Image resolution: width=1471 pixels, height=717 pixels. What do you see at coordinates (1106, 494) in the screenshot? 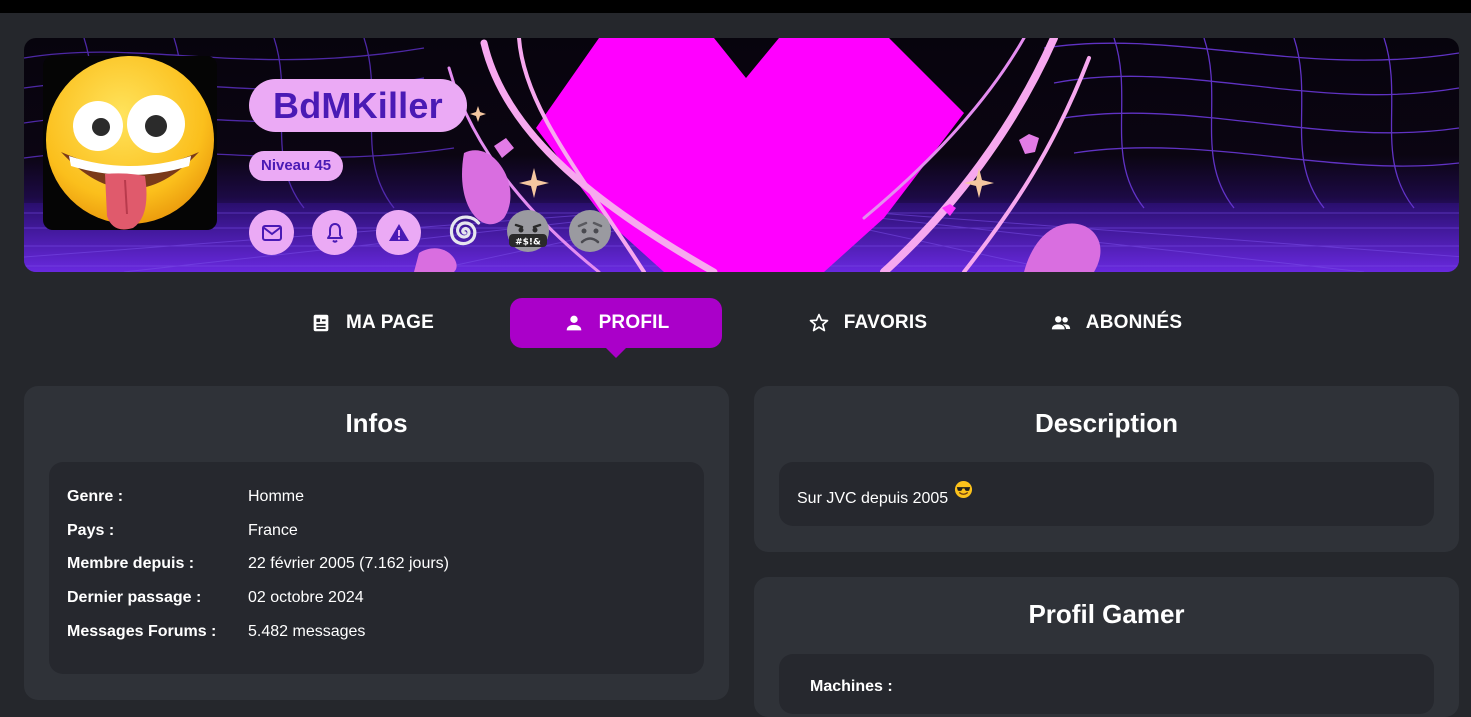
I see `description-panel: Sur JVC depuis 2005` at bounding box center [1106, 494].